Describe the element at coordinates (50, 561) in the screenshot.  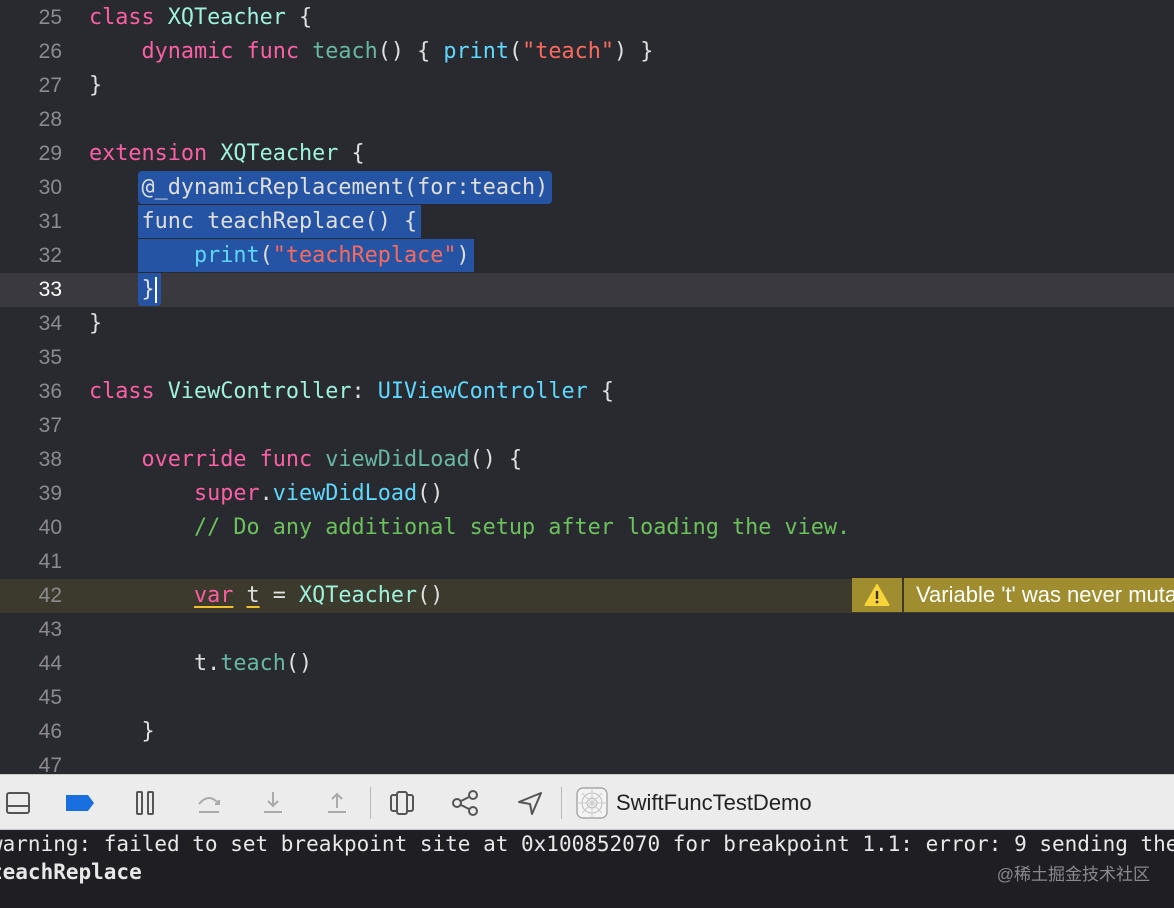
I see `line-number: 41` at that location.